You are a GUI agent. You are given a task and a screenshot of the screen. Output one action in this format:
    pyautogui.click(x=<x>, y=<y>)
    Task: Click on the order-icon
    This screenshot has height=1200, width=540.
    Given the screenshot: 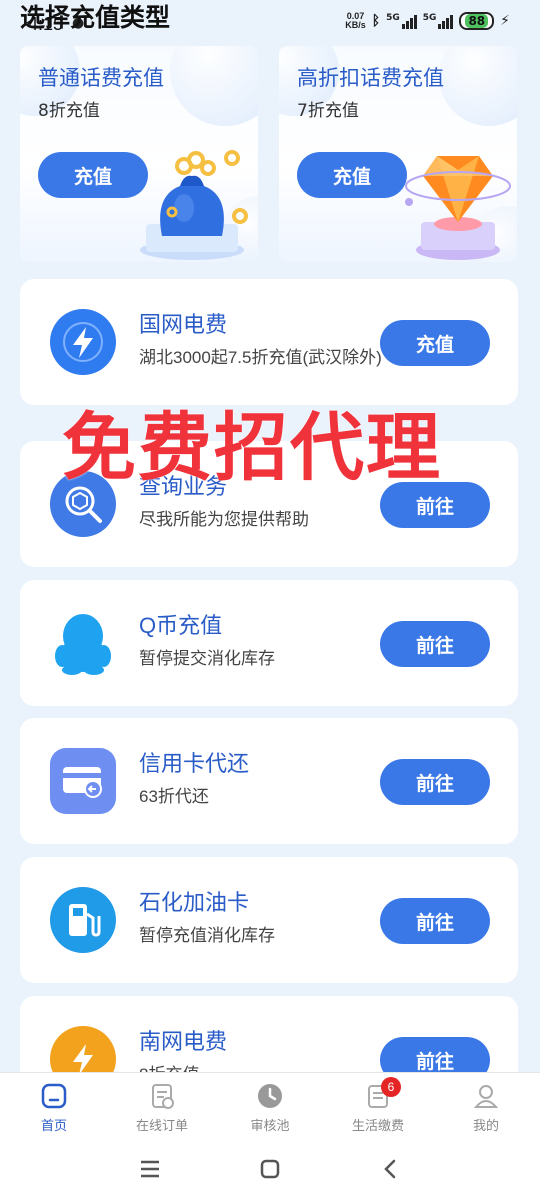 What is the action you would take?
    pyautogui.click(x=162, y=1096)
    